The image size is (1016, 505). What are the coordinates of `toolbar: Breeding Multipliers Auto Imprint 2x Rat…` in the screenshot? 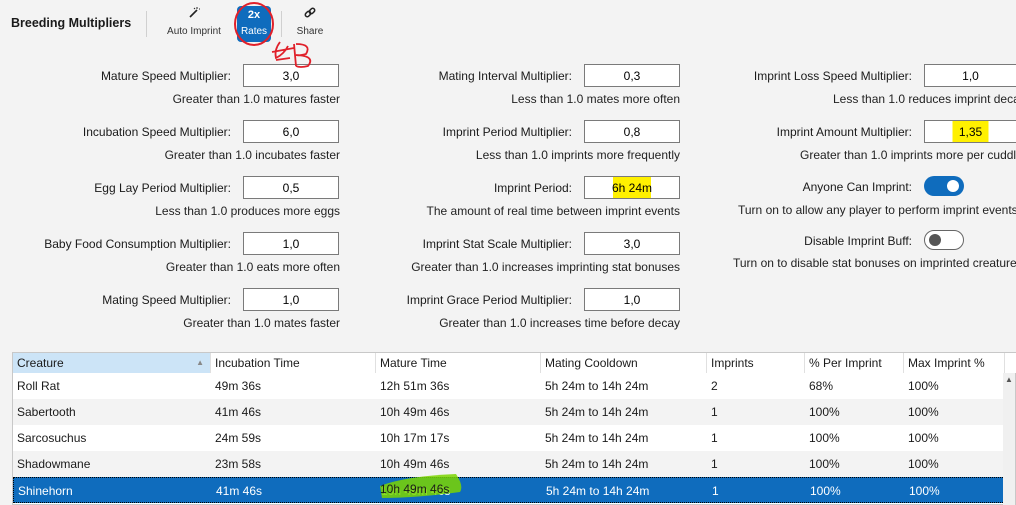 It's located at (508, 24).